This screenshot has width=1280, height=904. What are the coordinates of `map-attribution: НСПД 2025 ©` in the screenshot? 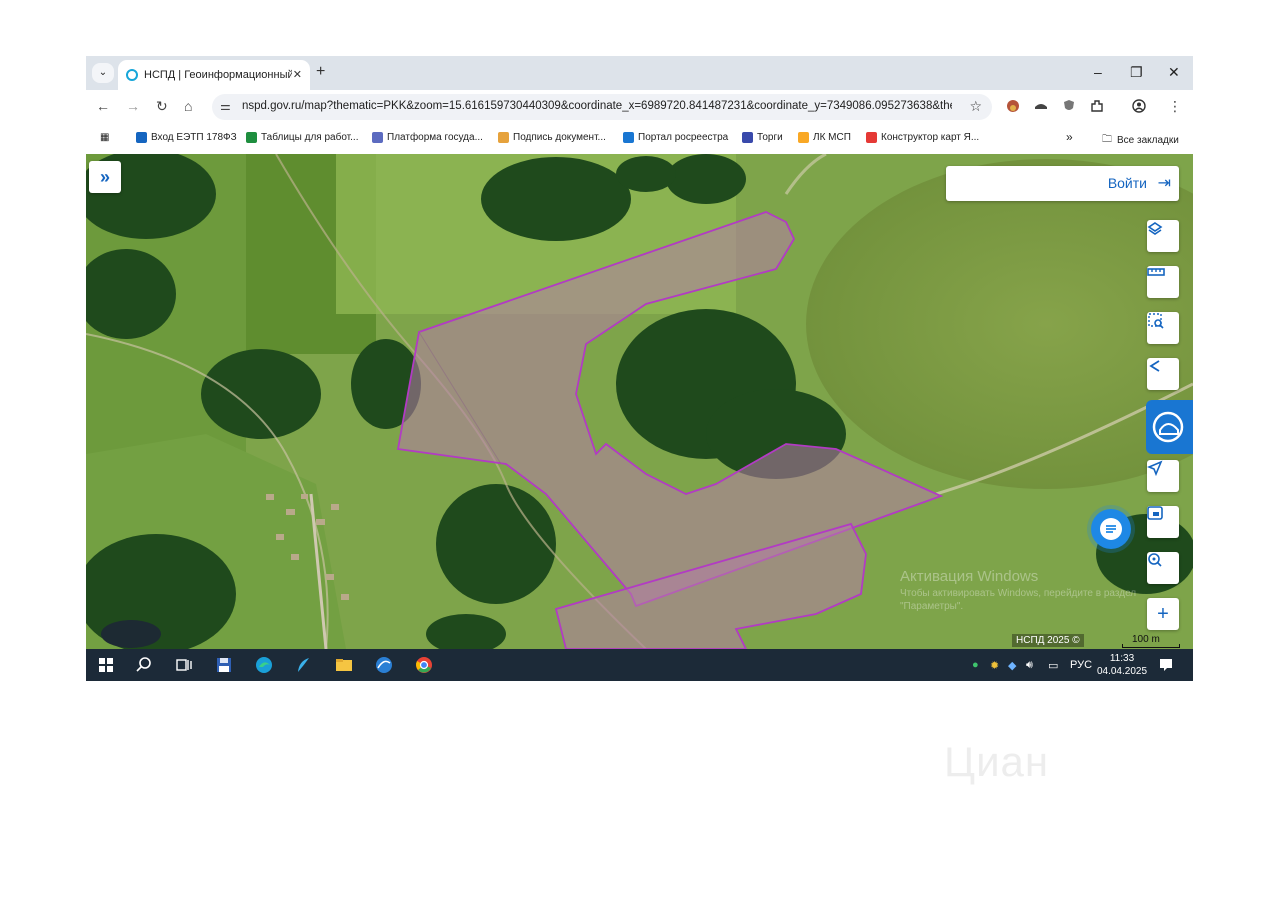 It's located at (1048, 640).